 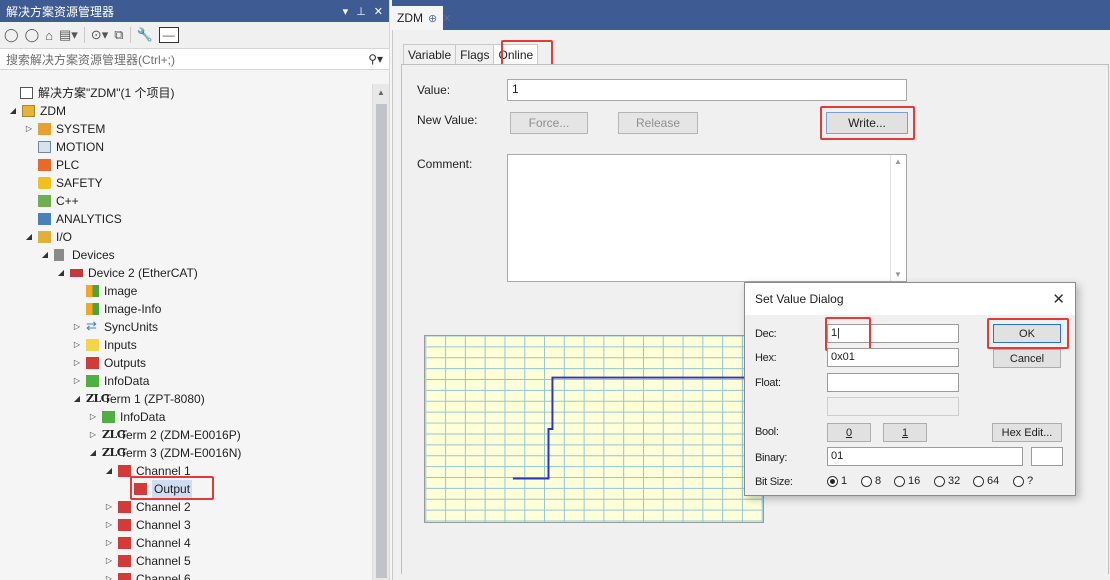 I want to click on tree-scrollbar: ▲, so click(x=380, y=332).